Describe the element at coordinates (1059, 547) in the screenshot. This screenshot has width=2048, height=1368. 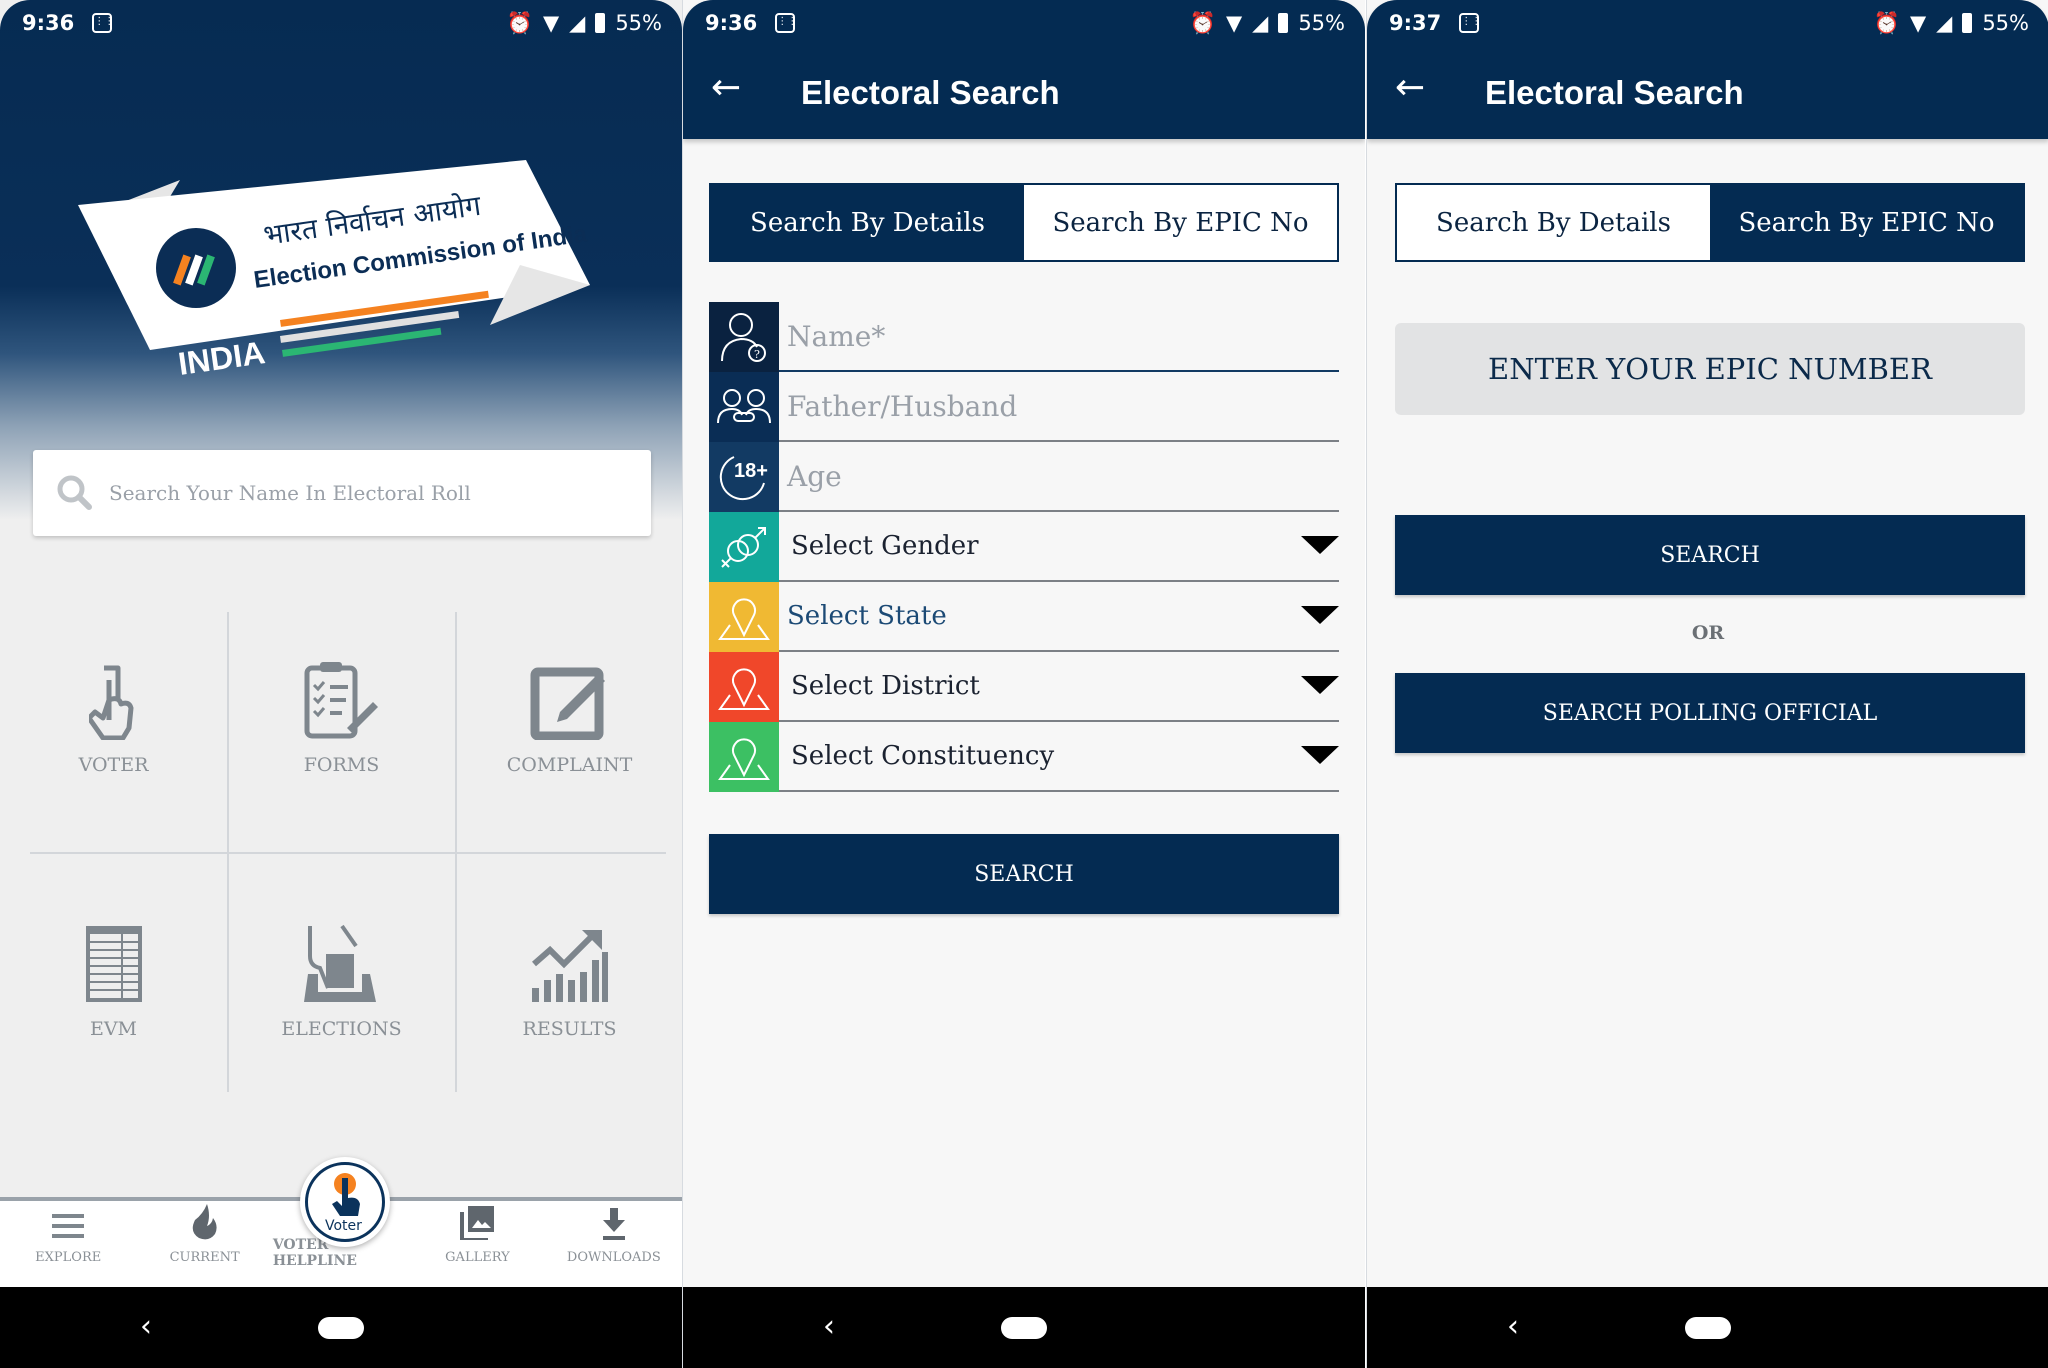
I see `gender-select: Select Gender` at that location.